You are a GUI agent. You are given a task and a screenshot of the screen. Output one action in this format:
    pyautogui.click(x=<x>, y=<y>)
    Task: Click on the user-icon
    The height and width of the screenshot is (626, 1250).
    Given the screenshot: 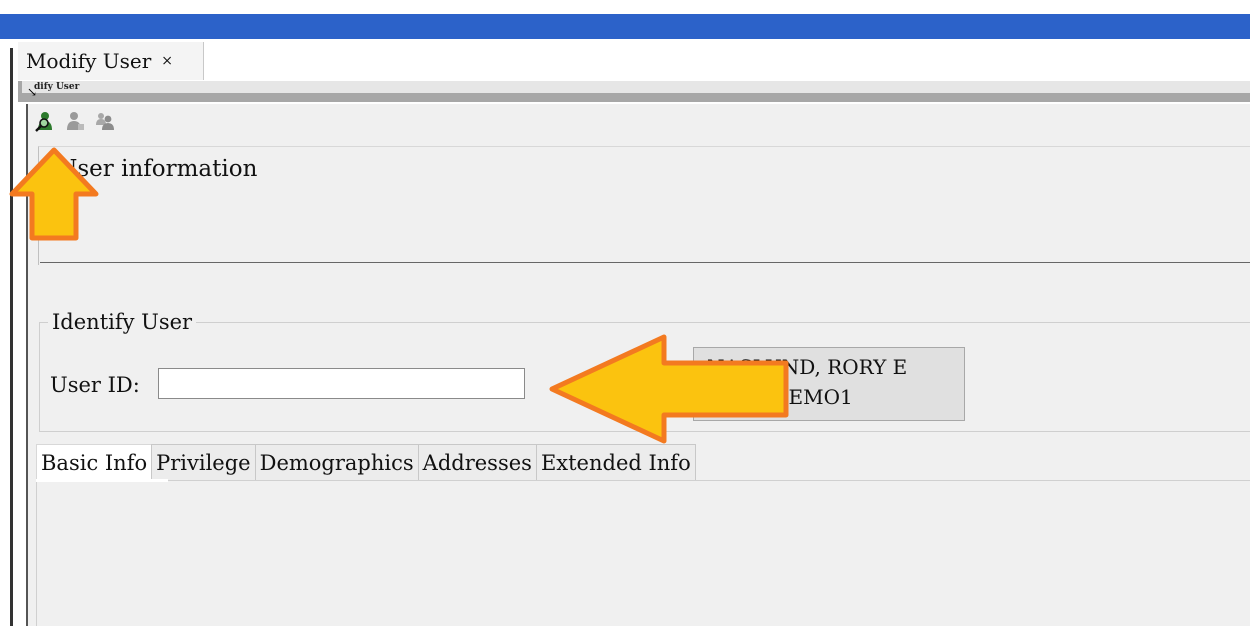 What is the action you would take?
    pyautogui.click(x=75, y=121)
    